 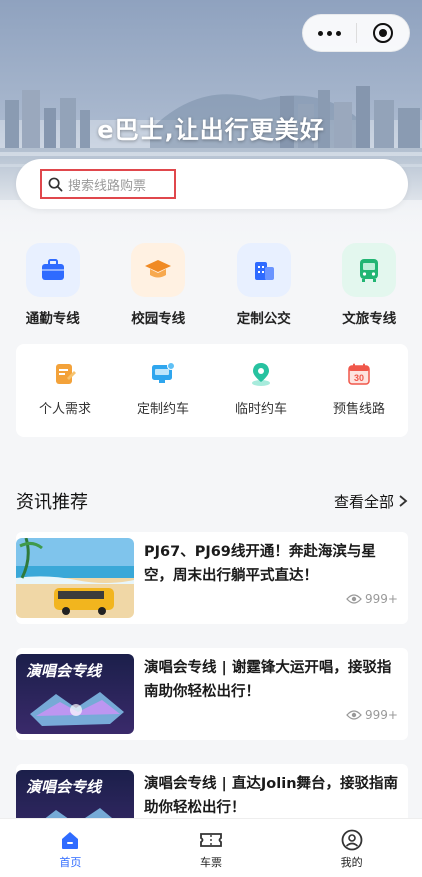 I want to click on category-commute: 通勤专线, so click(x=53, y=285).